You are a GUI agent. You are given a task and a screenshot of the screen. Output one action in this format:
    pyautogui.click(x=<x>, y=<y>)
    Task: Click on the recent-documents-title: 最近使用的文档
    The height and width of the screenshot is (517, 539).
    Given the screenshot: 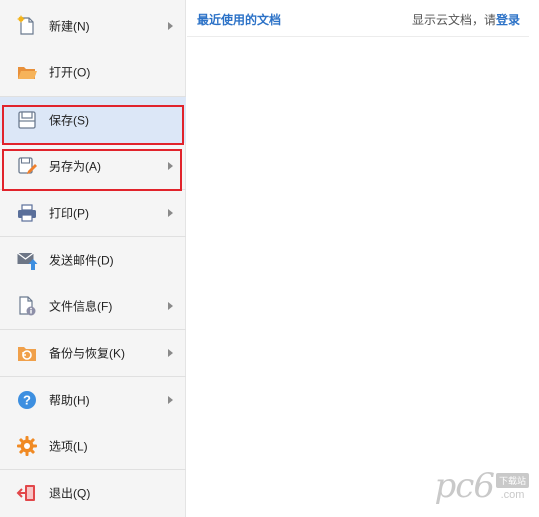 What is the action you would take?
    pyautogui.click(x=239, y=20)
    